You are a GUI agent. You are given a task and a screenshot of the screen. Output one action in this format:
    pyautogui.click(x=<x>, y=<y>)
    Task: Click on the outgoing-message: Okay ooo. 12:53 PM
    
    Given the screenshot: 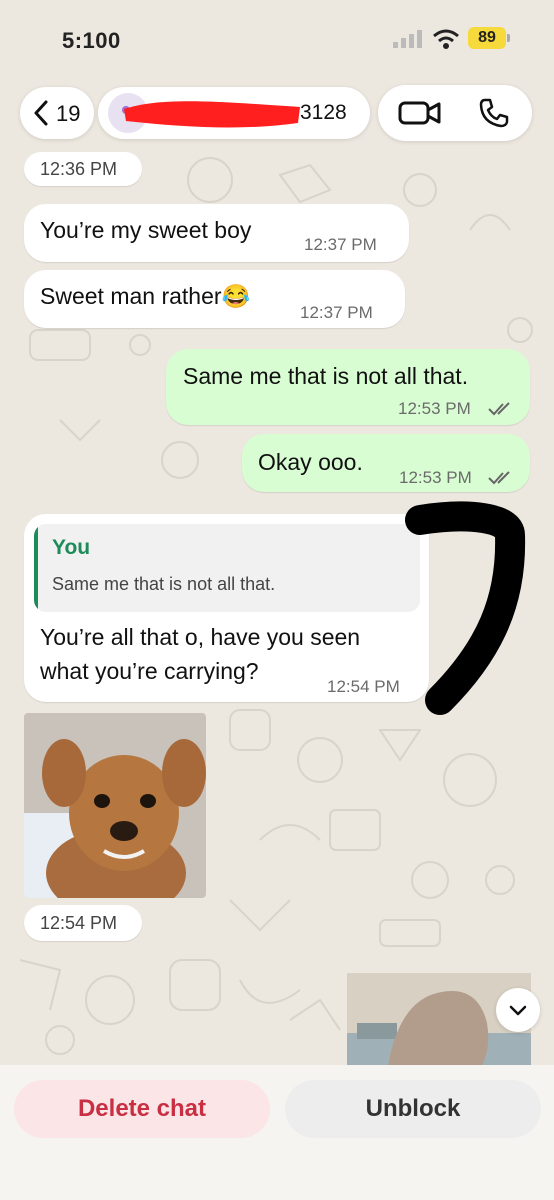 What is the action you would take?
    pyautogui.click(x=386, y=463)
    